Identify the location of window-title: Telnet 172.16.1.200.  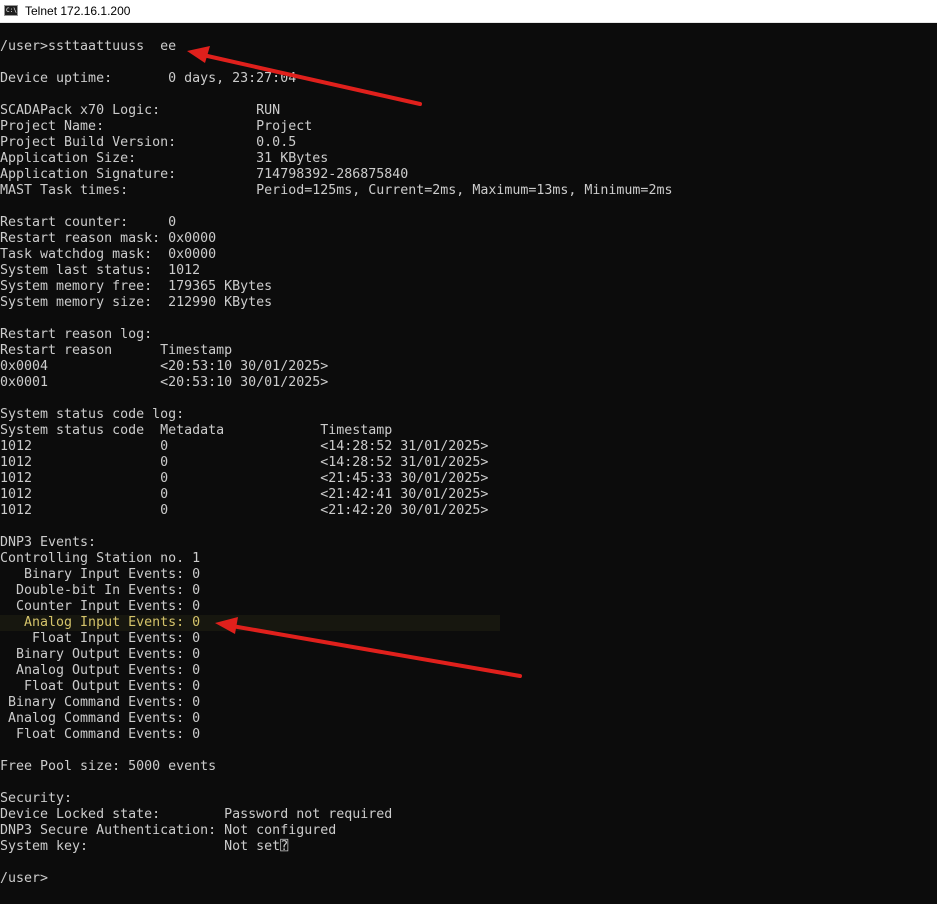
(78, 11).